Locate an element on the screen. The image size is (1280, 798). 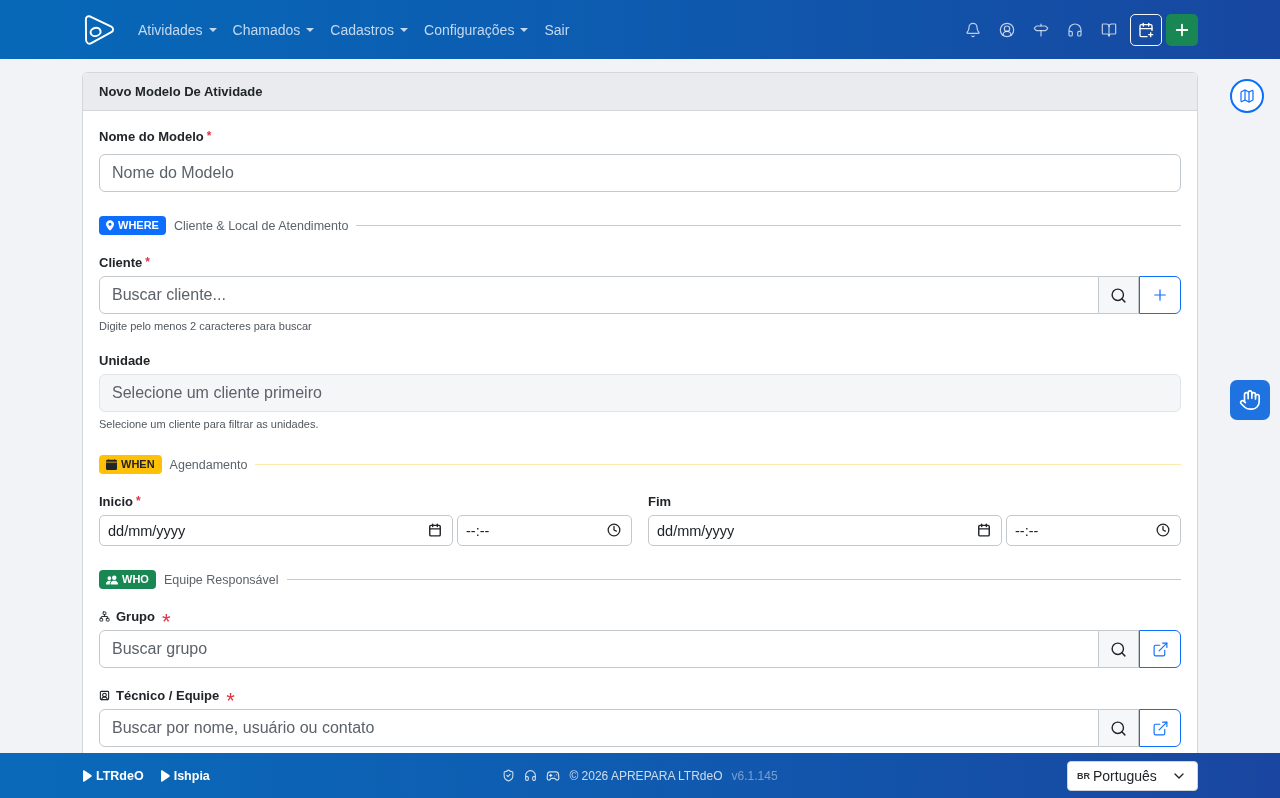
map-pin-icon is located at coordinates (110, 225).